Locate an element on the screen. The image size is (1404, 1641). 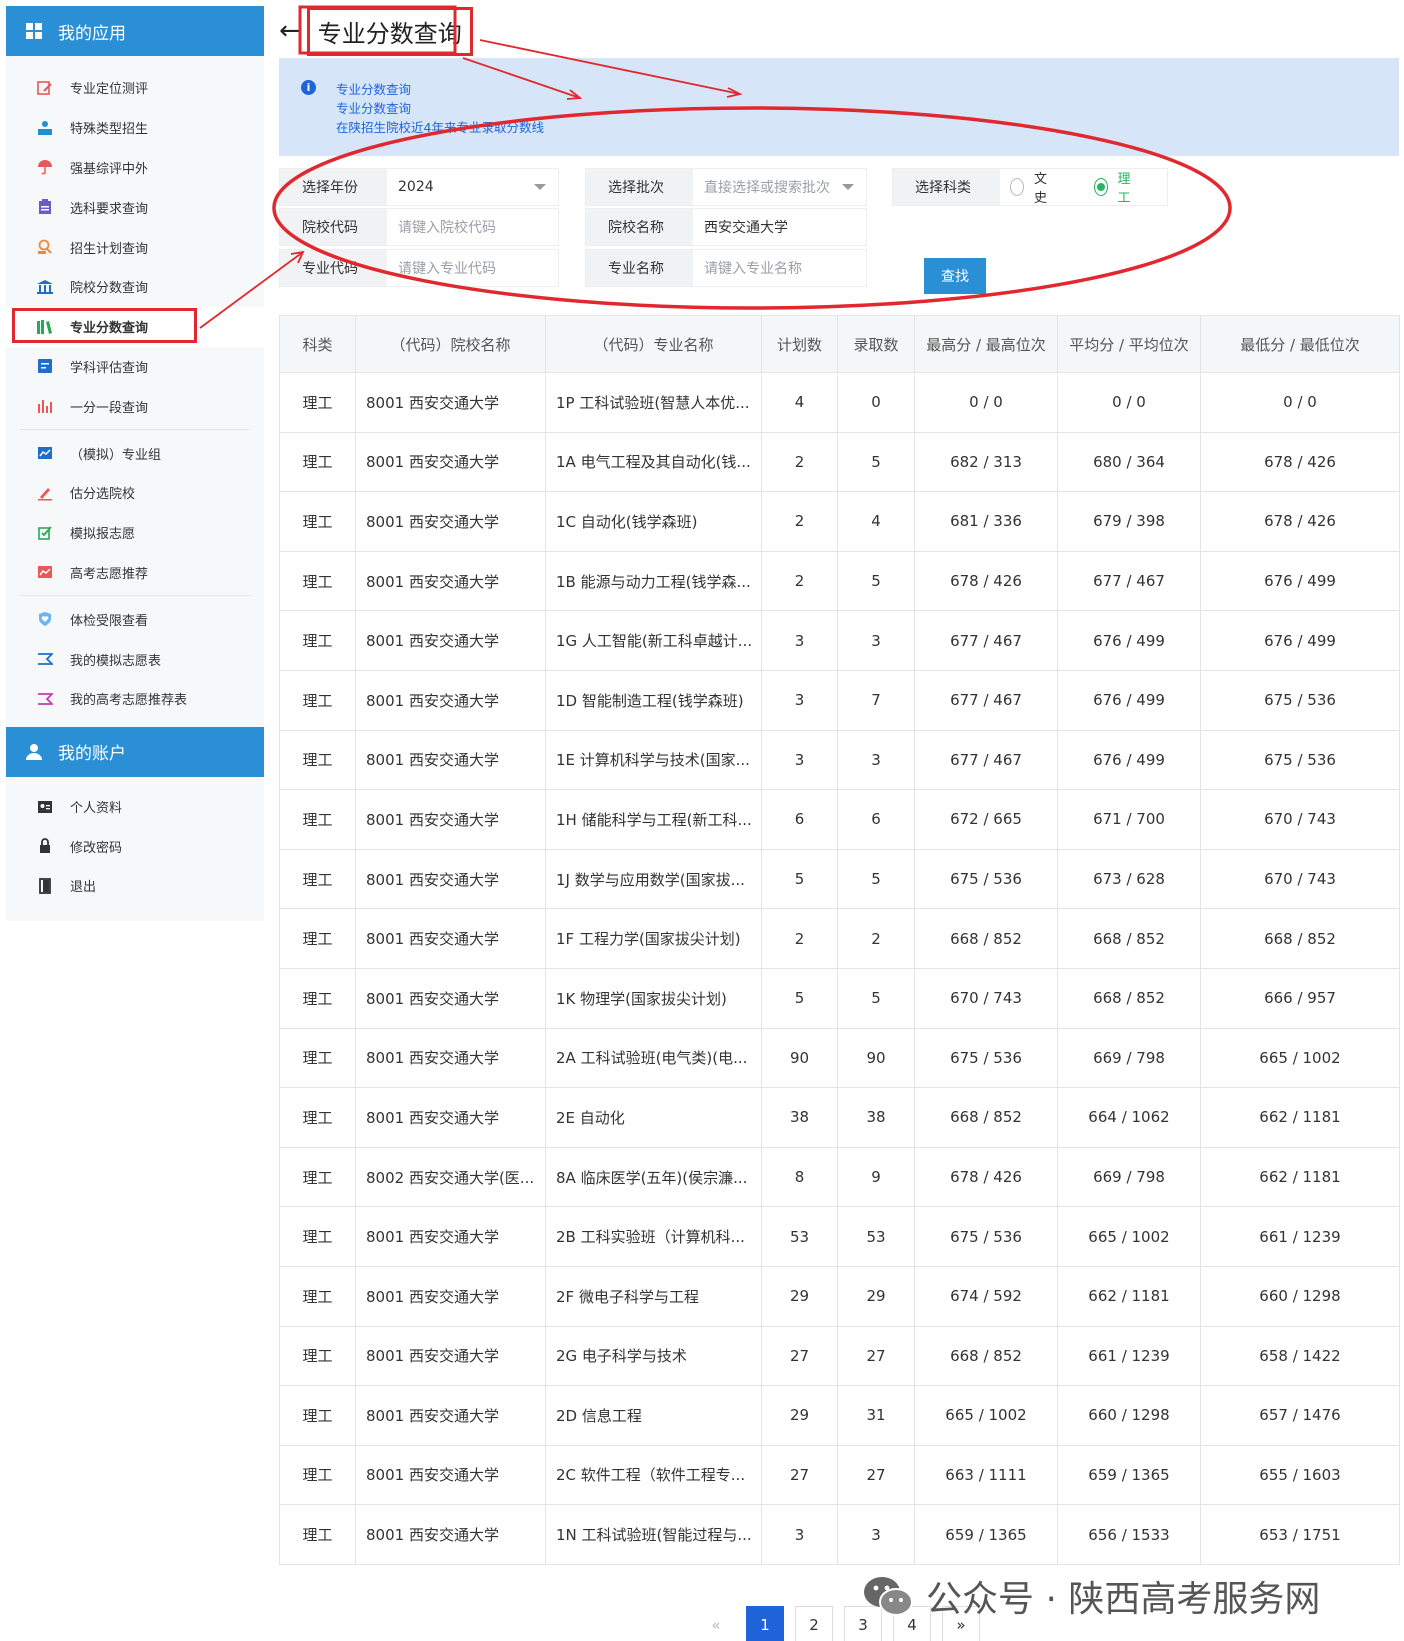
table-cell: 678 / 426 is located at coordinates (986, 1177).